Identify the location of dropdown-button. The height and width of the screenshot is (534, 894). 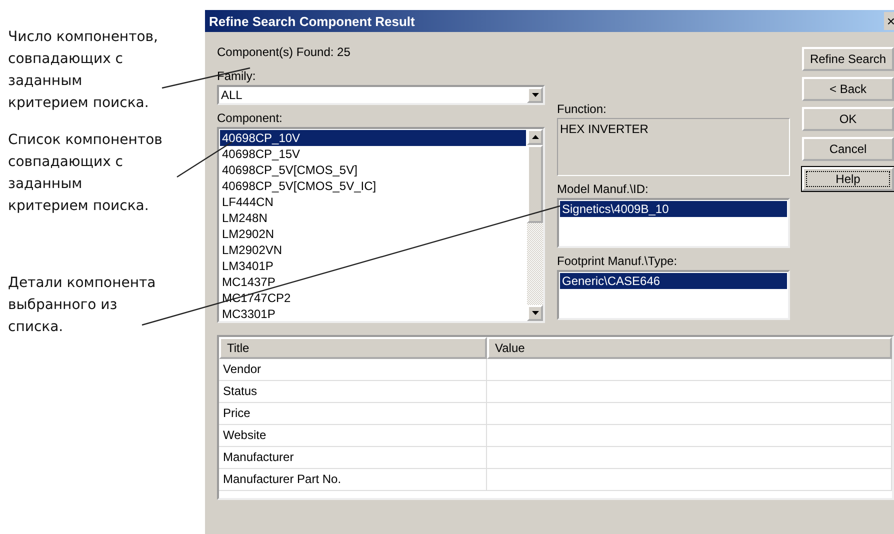
(535, 95).